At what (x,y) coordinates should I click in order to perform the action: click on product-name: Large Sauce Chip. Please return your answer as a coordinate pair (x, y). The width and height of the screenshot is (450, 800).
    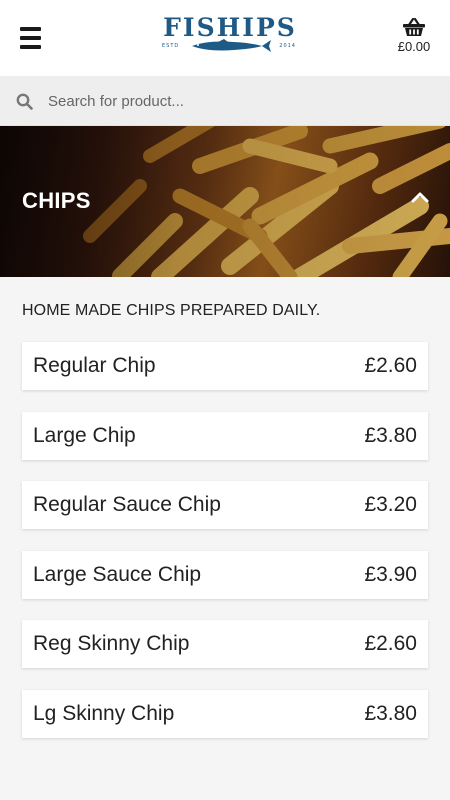
    Looking at the image, I should click on (117, 574).